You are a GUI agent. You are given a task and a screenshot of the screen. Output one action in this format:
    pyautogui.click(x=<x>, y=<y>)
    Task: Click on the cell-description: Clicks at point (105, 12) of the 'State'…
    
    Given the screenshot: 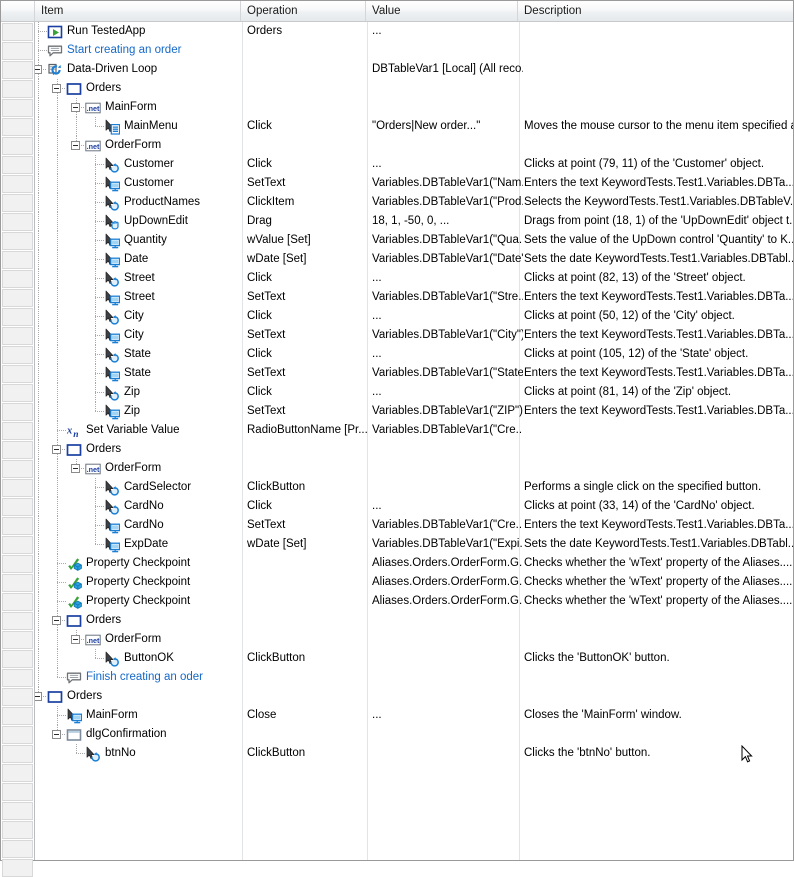 What is the action you would take?
    pyautogui.click(x=656, y=354)
    